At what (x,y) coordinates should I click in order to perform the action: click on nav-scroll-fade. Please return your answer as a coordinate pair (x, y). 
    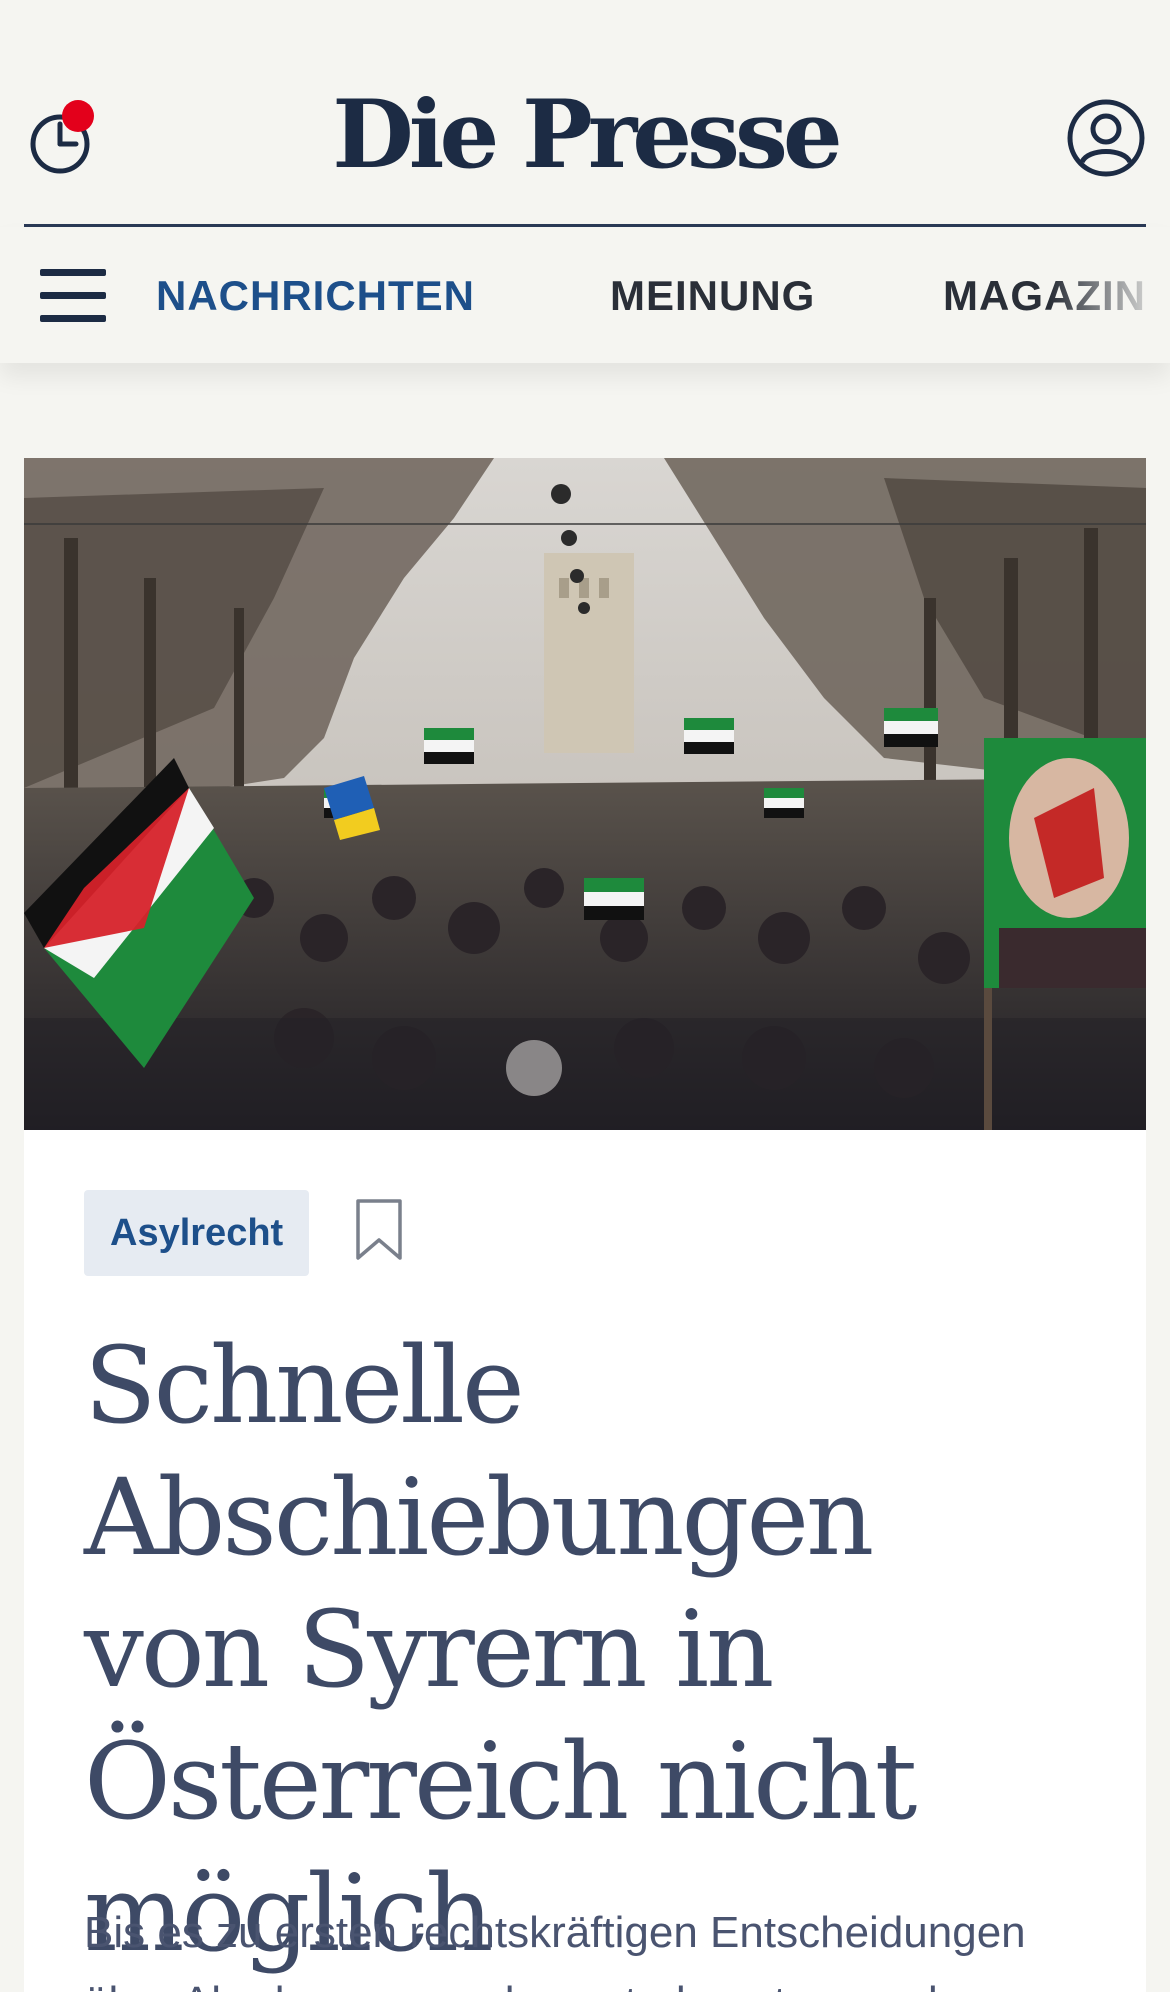
    Looking at the image, I should click on (1110, 295).